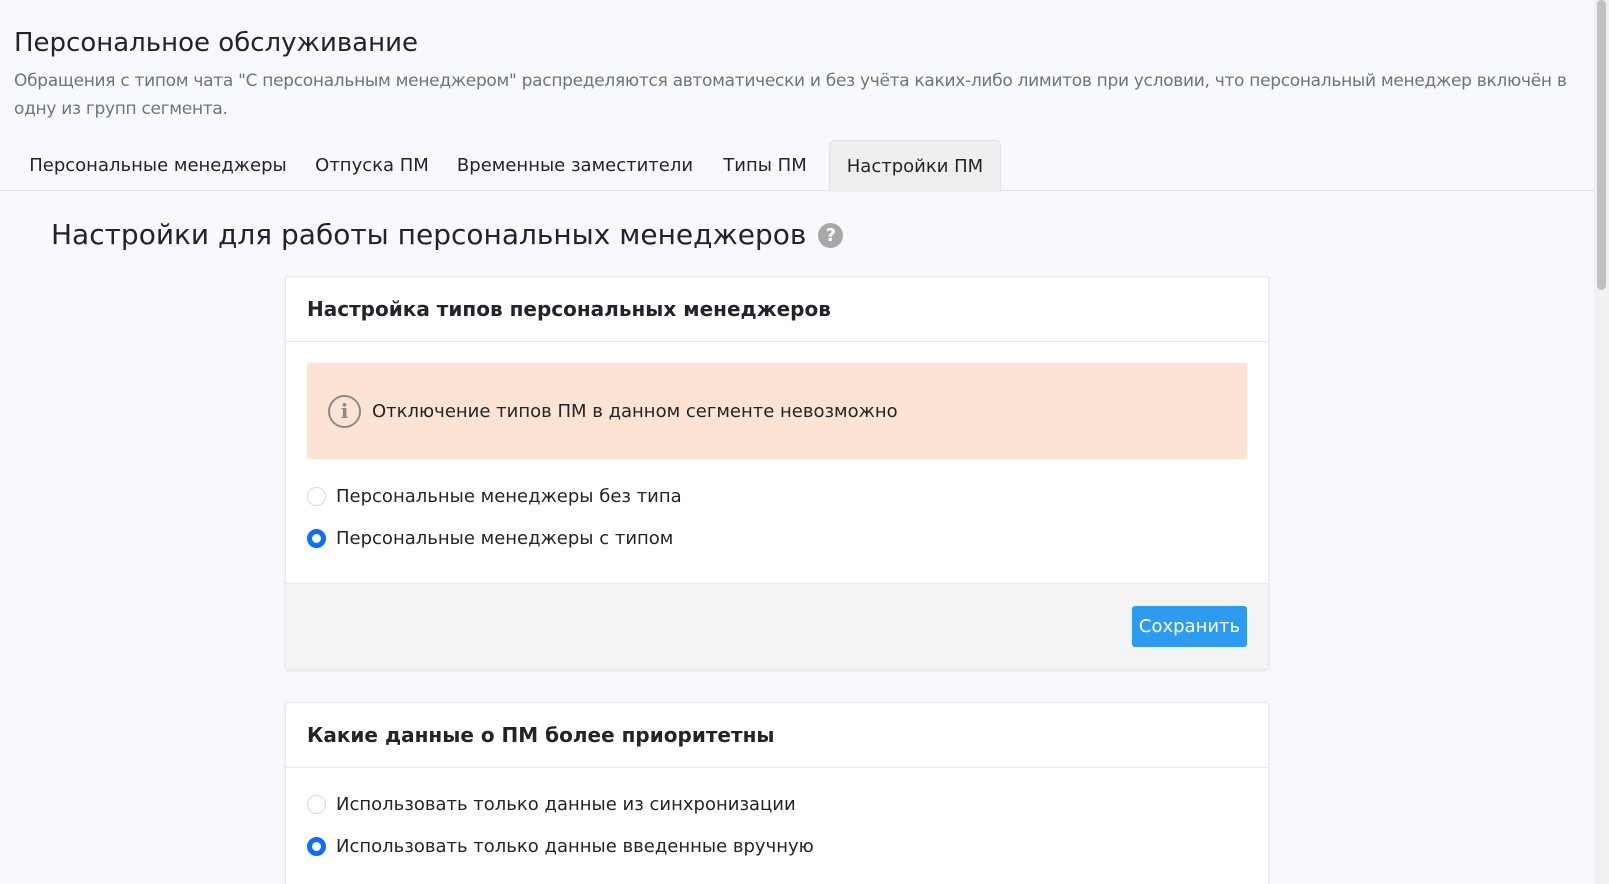 Image resolution: width=1609 pixels, height=884 pixels. What do you see at coordinates (765, 165) in the screenshot?
I see `tab-pm-types: Типы ПМ` at bounding box center [765, 165].